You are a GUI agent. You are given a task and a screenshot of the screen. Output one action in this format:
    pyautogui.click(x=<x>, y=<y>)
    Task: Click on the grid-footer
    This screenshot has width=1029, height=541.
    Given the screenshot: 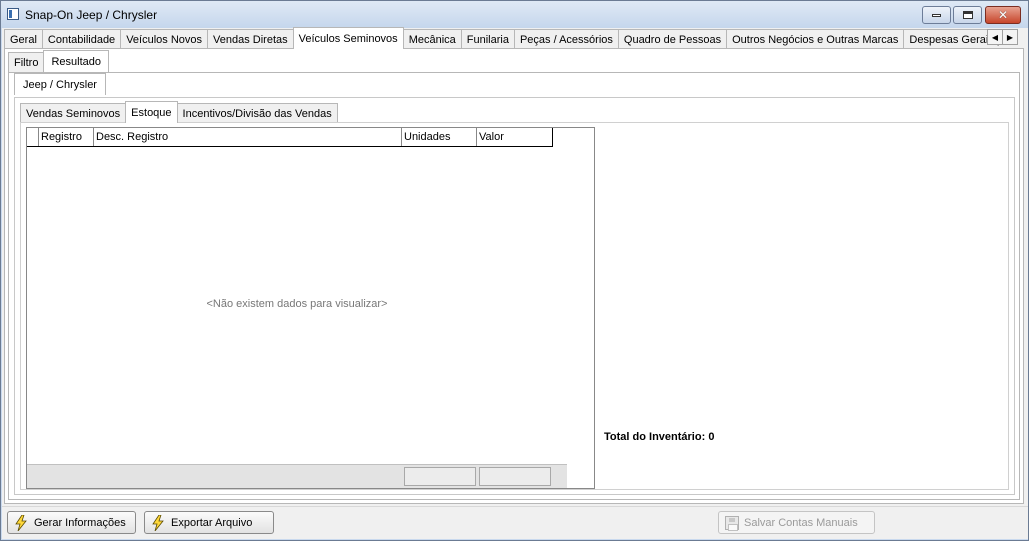 What is the action you would take?
    pyautogui.click(x=297, y=476)
    